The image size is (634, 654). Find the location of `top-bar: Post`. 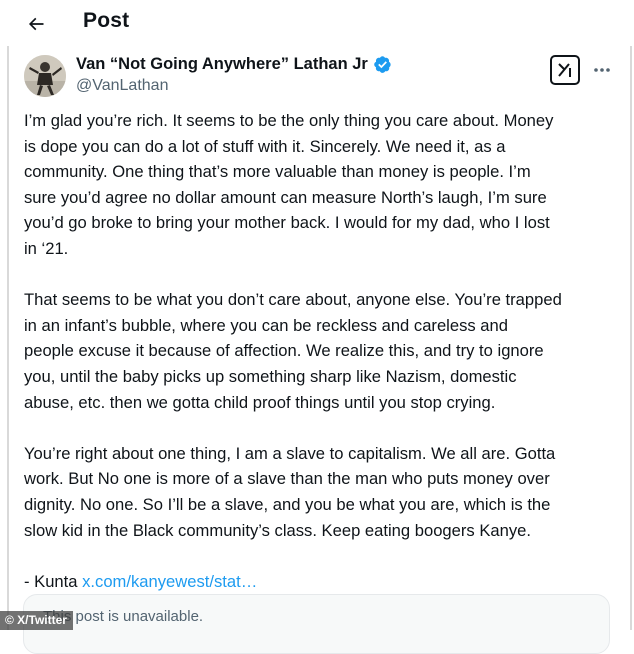

top-bar: Post is located at coordinates (317, 23).